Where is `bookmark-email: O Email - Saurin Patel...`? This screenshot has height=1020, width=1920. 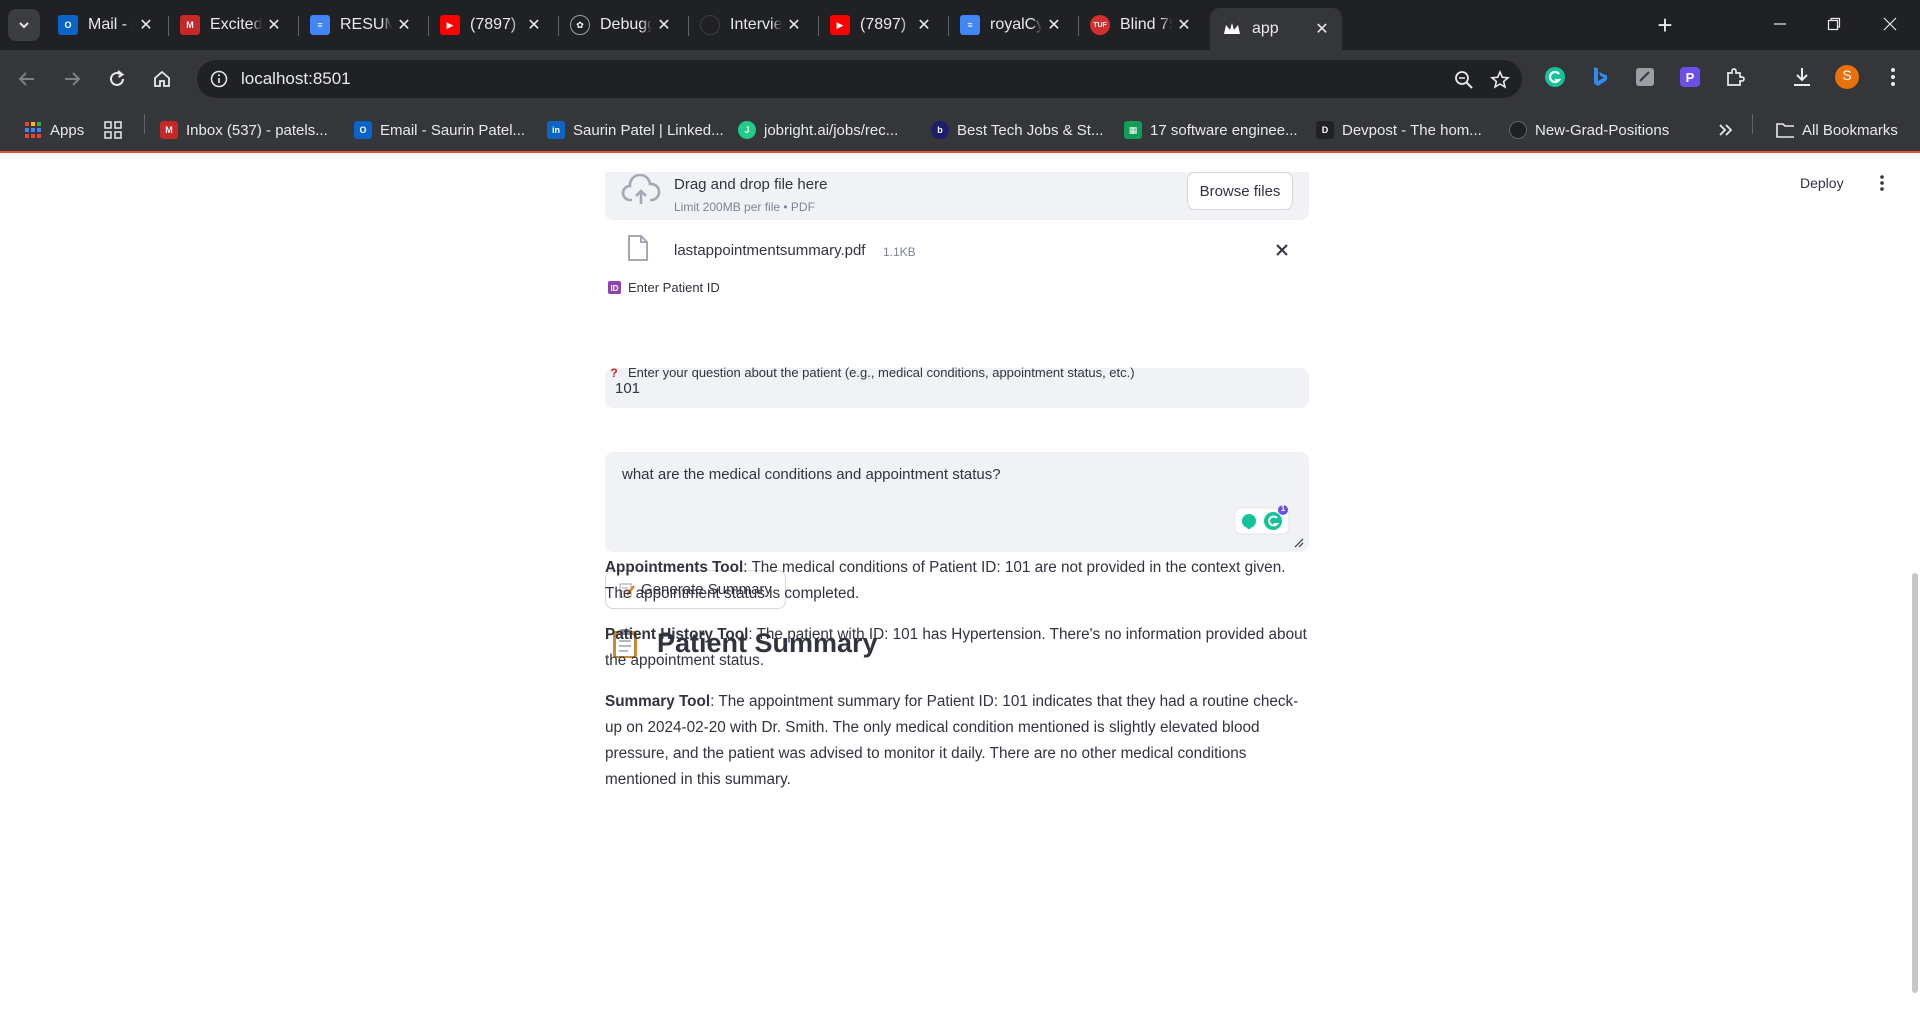 bookmark-email: O Email - Saurin Patel... is located at coordinates (439, 130).